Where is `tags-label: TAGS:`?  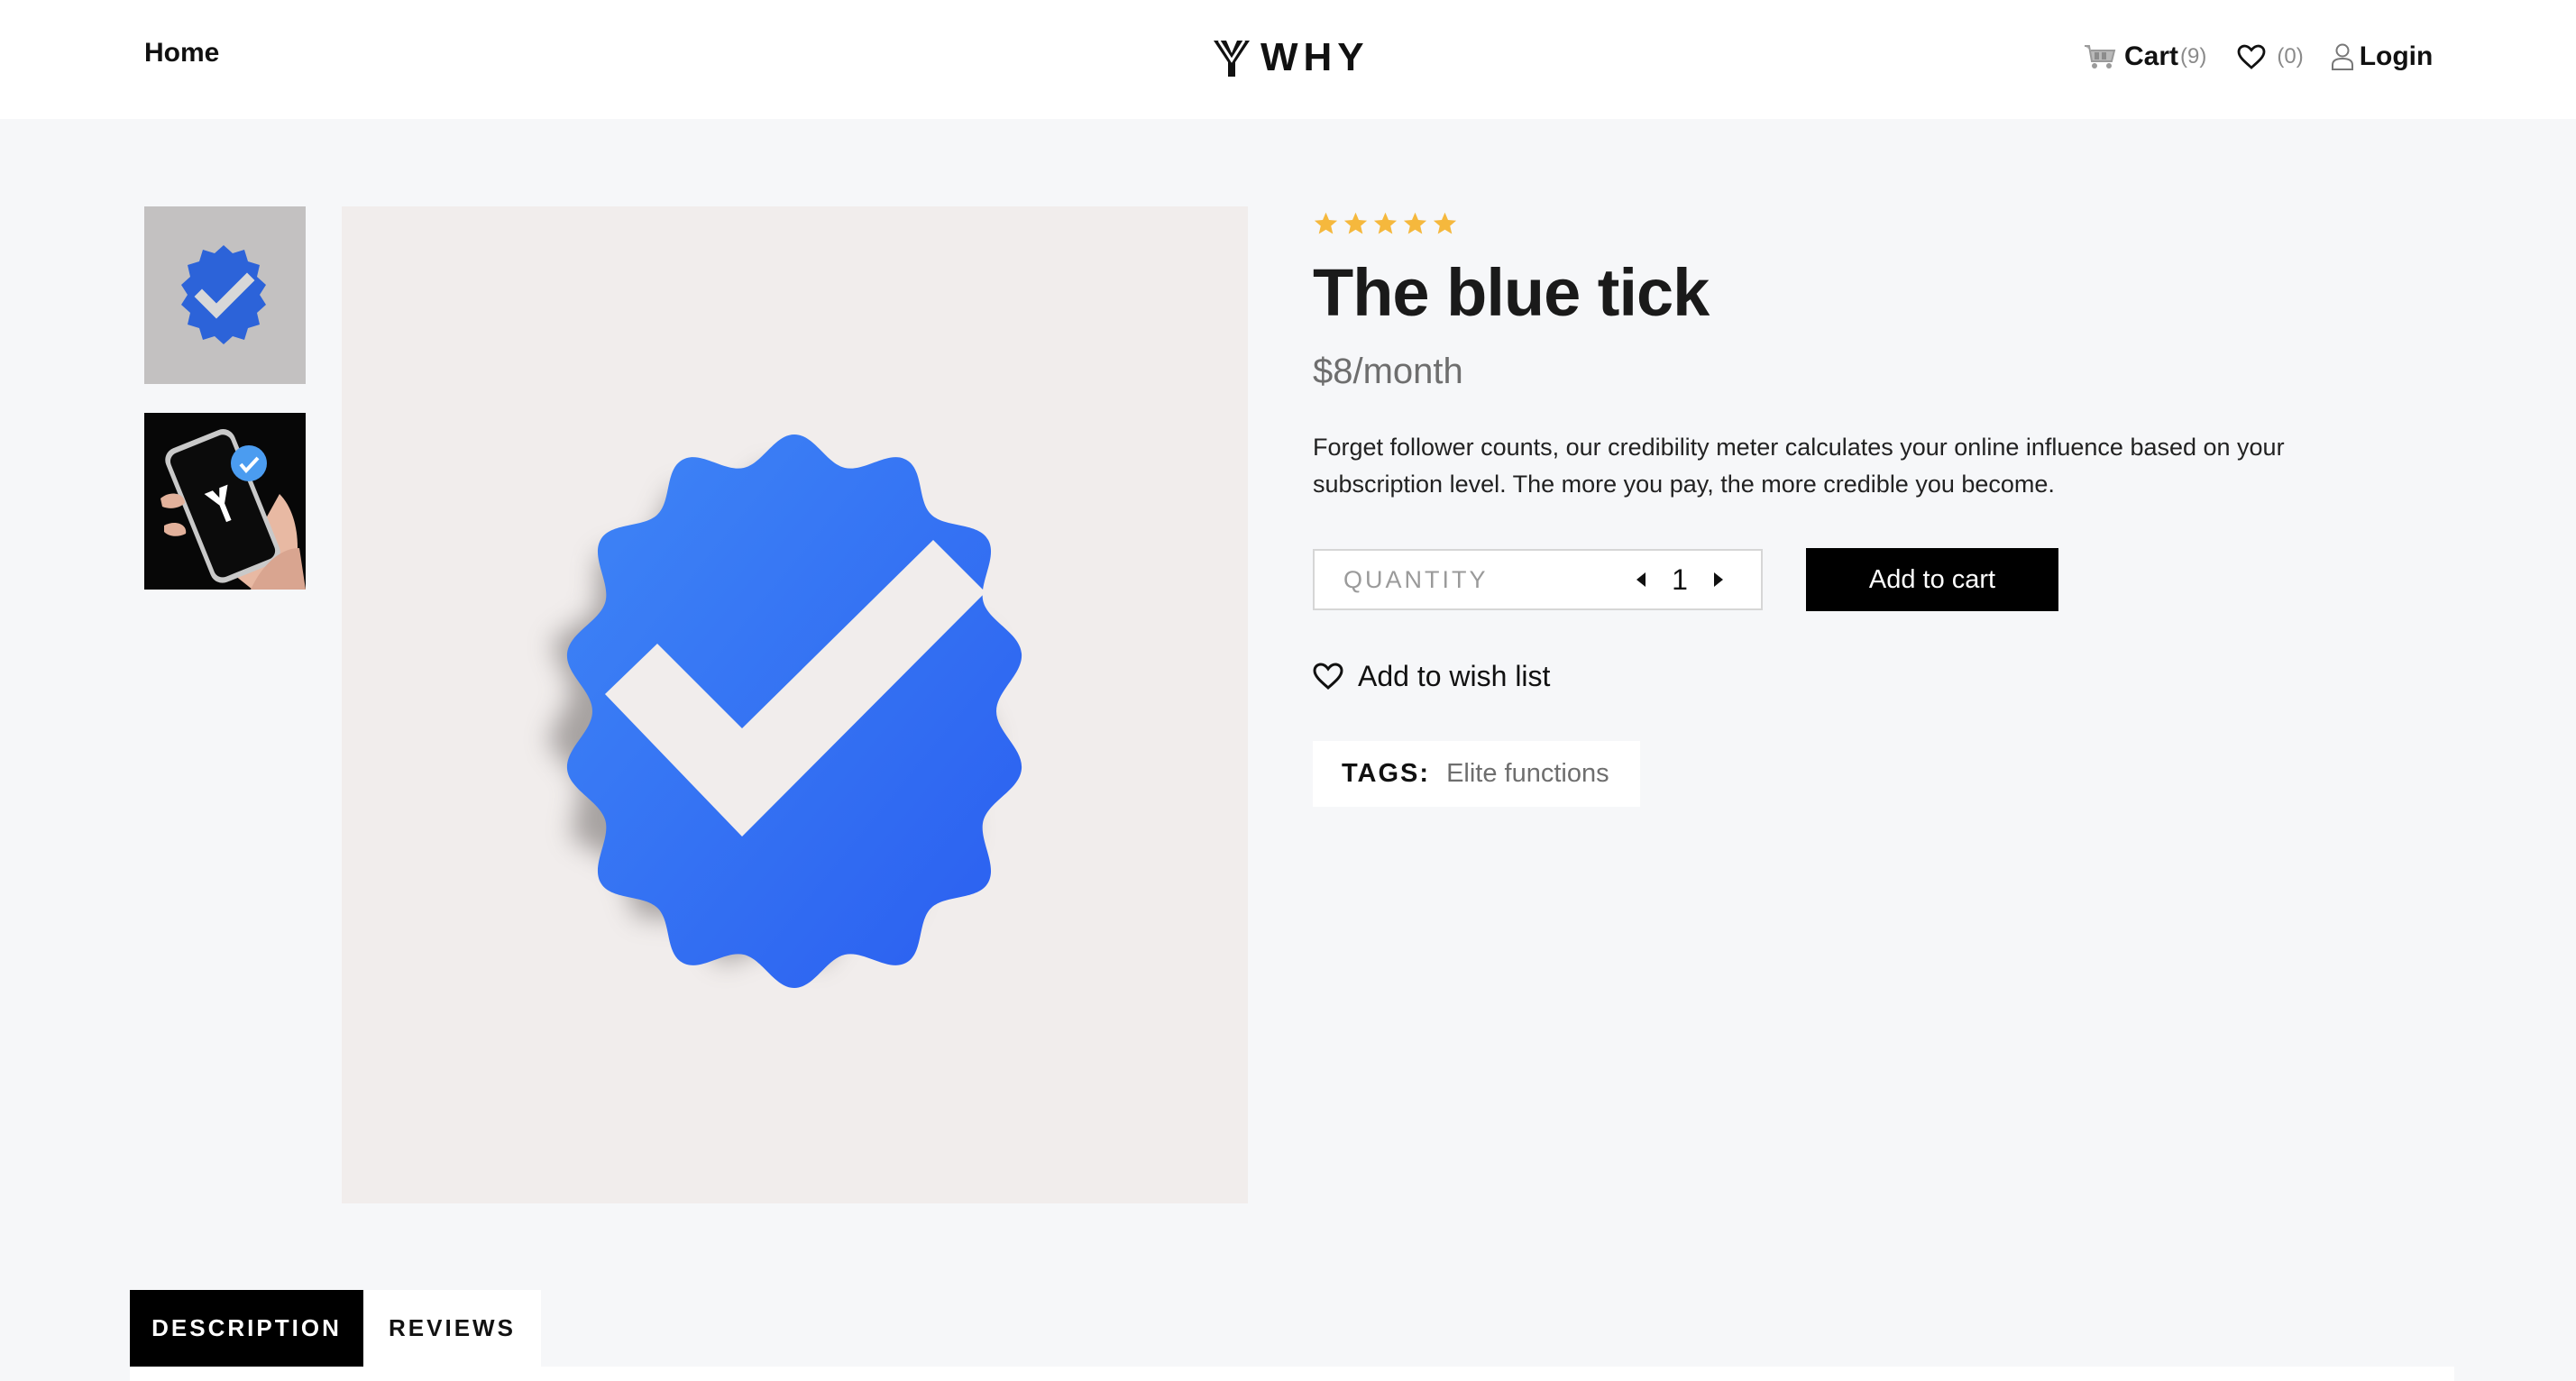
tags-label: TAGS: is located at coordinates (1386, 773).